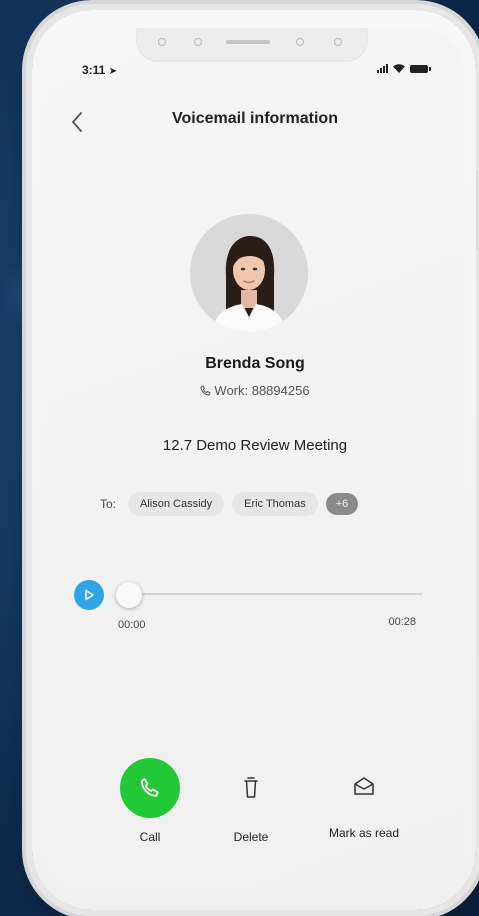 Image resolution: width=479 pixels, height=916 pixels. Describe the element at coordinates (255, 445) in the screenshot. I see `voicemail-title: 12.7 Demo Review Meeting` at that location.